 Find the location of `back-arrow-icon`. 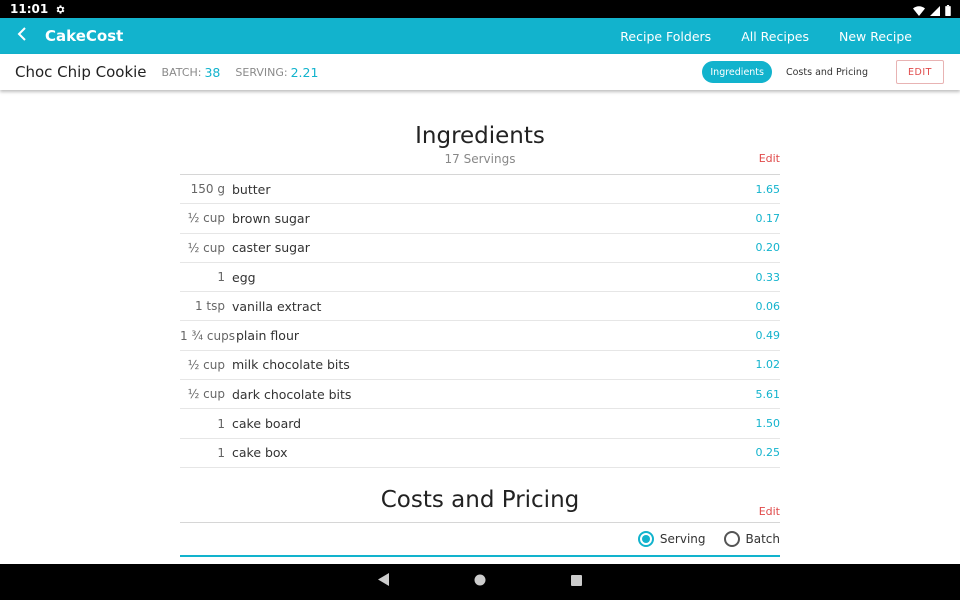

back-arrow-icon is located at coordinates (22, 36).